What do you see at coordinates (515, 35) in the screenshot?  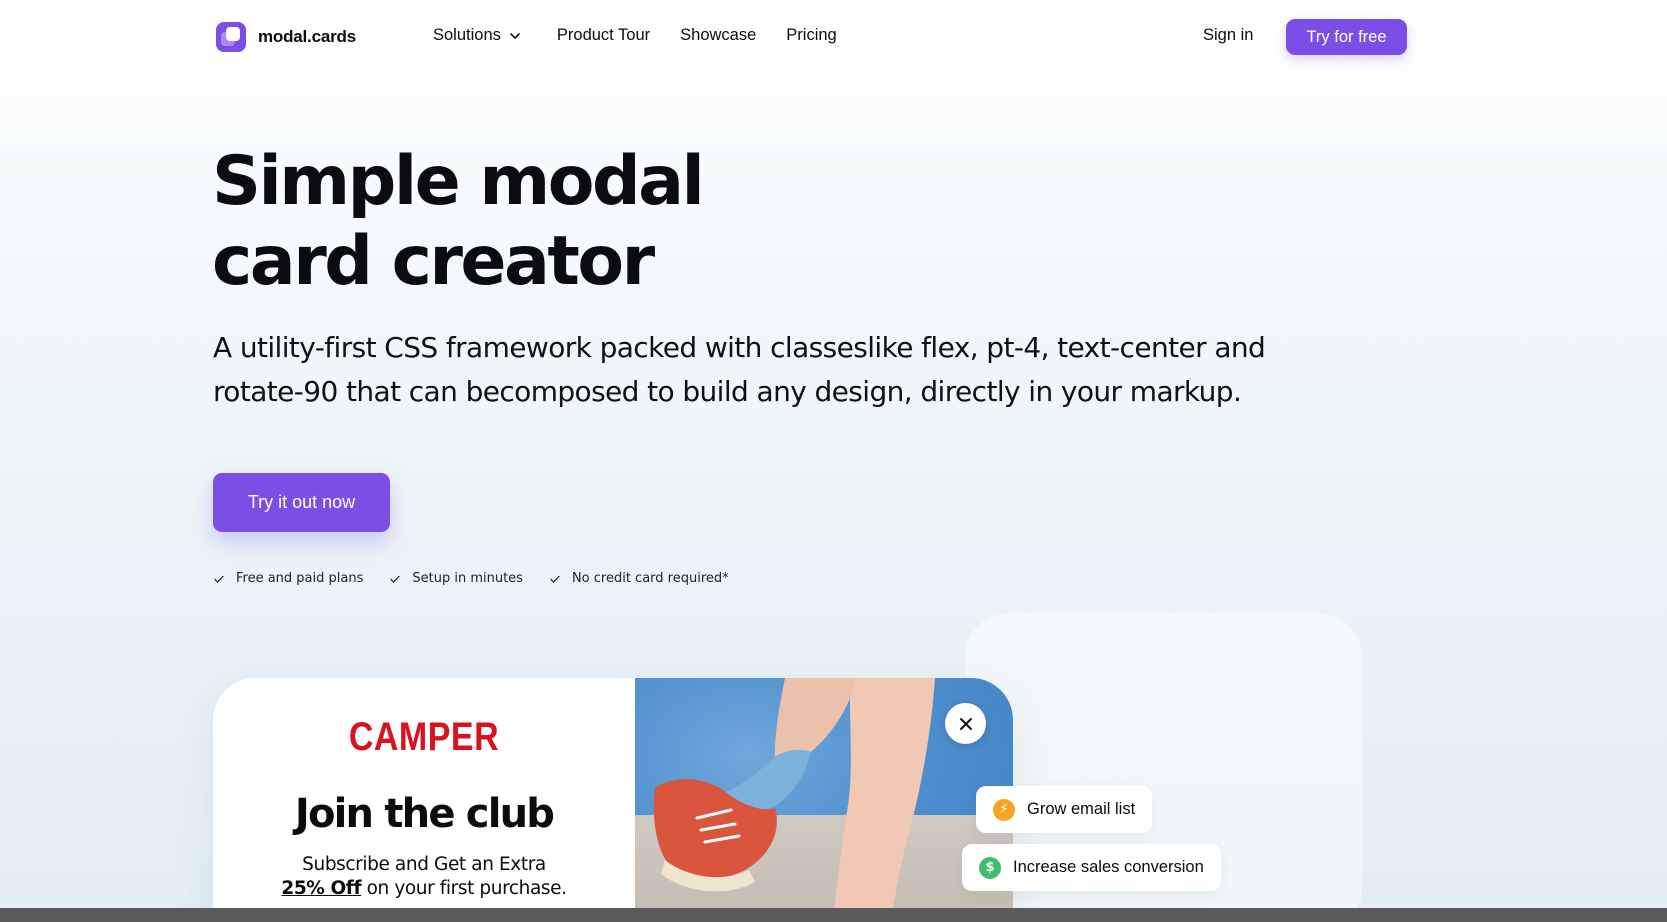 I see `chevron-down-icon` at bounding box center [515, 35].